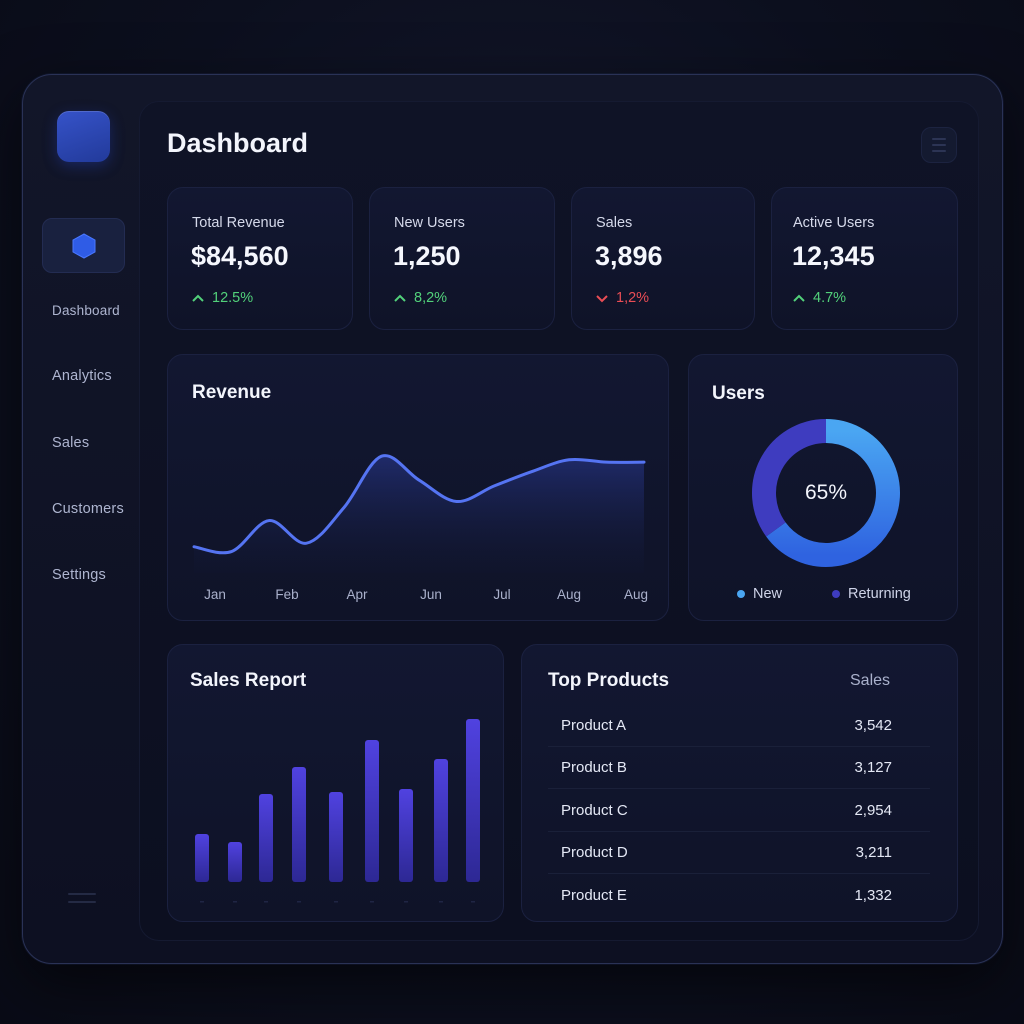 Image resolution: width=1024 pixels, height=1024 pixels. What do you see at coordinates (82, 376) in the screenshot?
I see `sidebar-item-analytics: Analytics` at bounding box center [82, 376].